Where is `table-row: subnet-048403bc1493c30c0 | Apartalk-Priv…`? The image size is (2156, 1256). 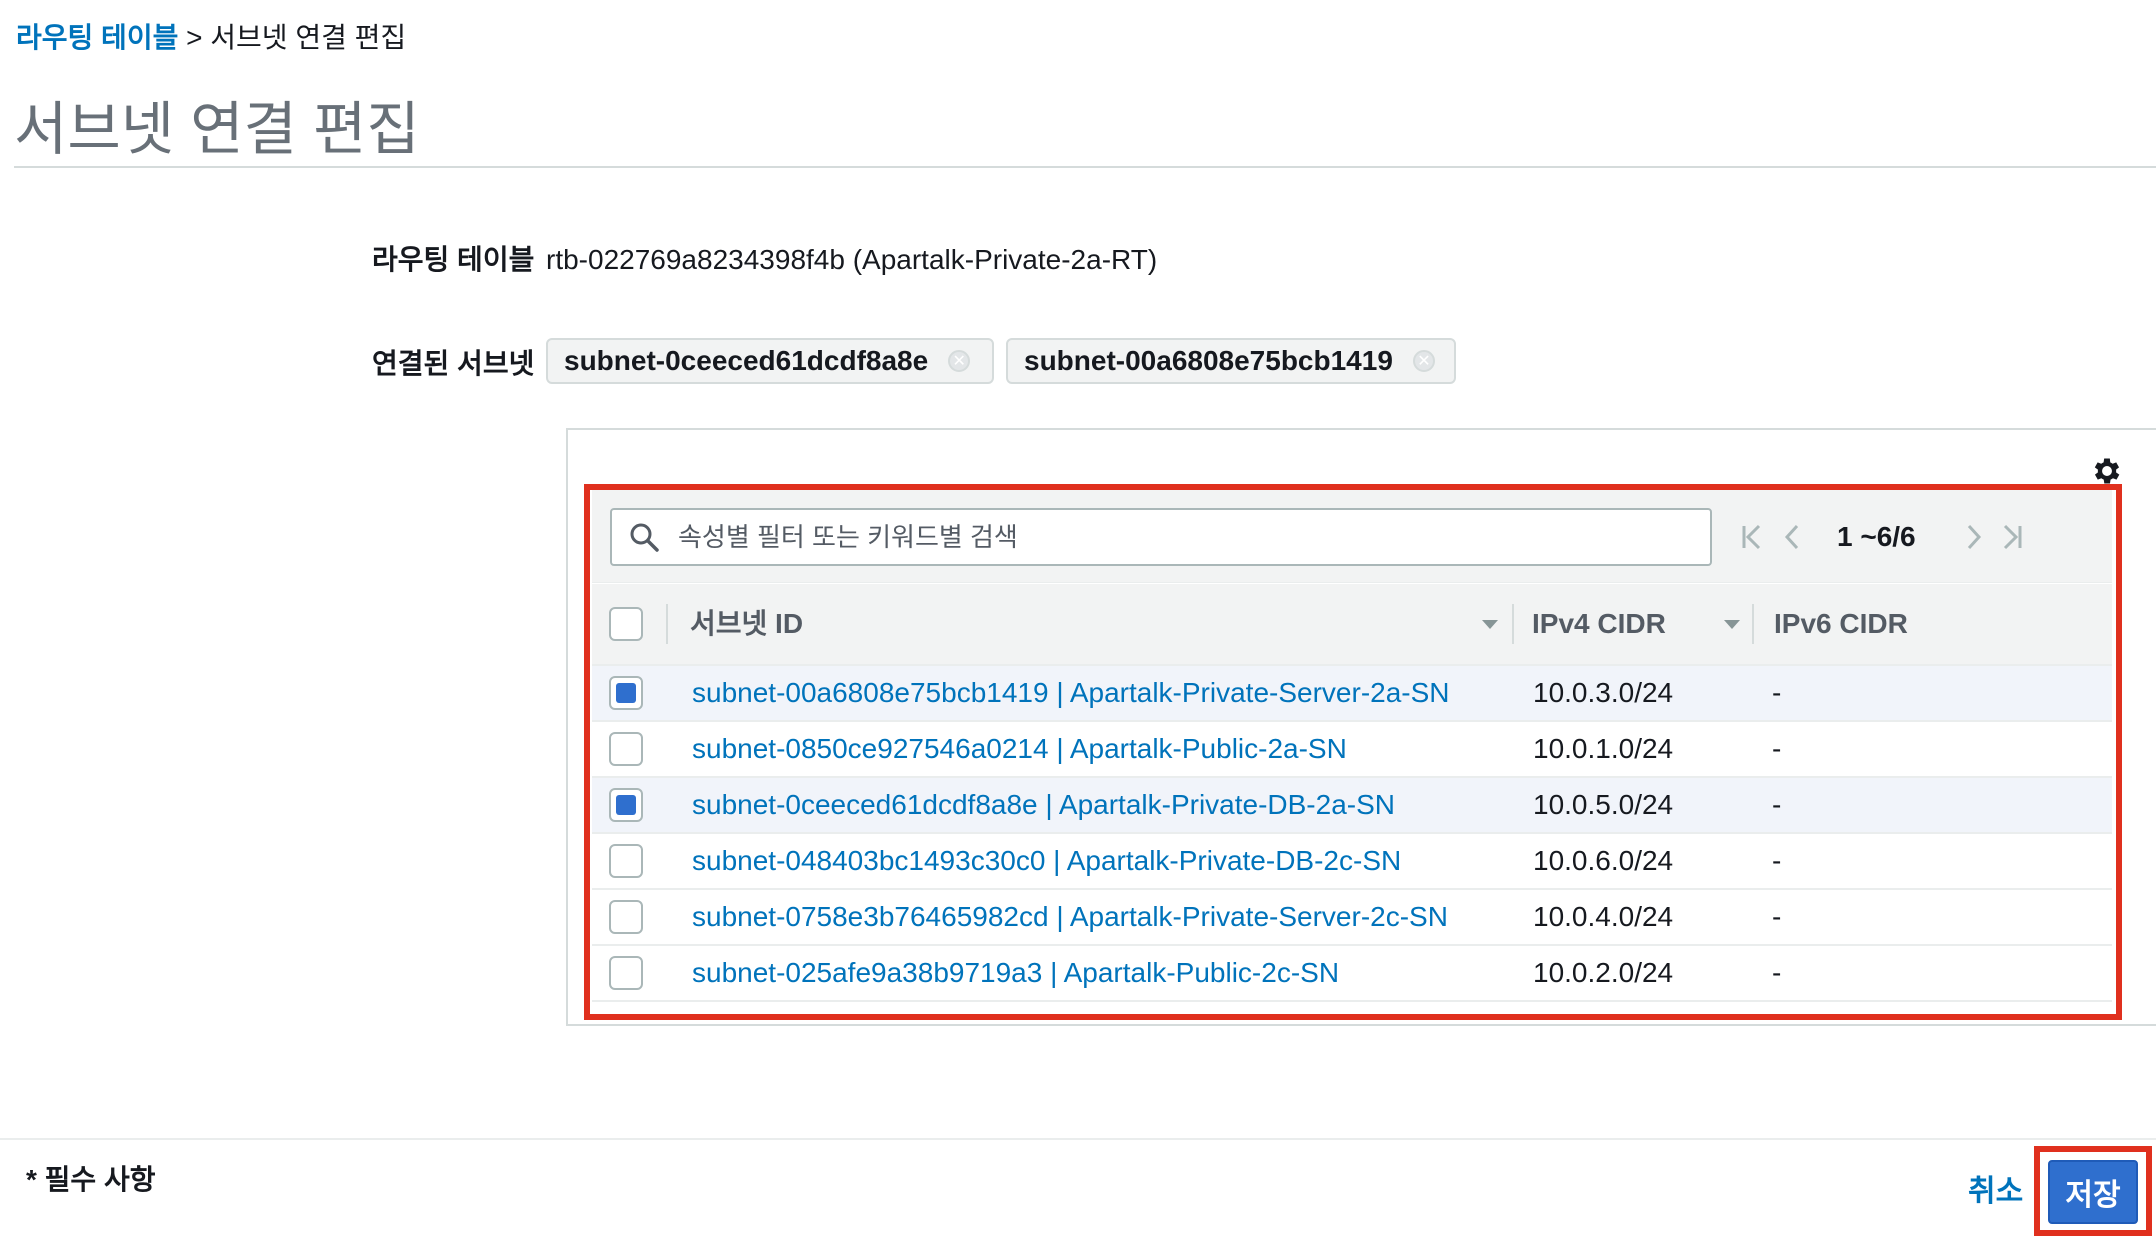
table-row: subnet-048403bc1493c30c0 | Apartalk-Priv… is located at coordinates (1352, 862).